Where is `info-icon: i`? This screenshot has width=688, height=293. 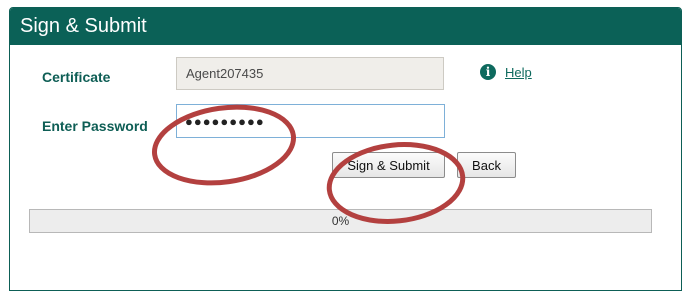
info-icon: i is located at coordinates (488, 72).